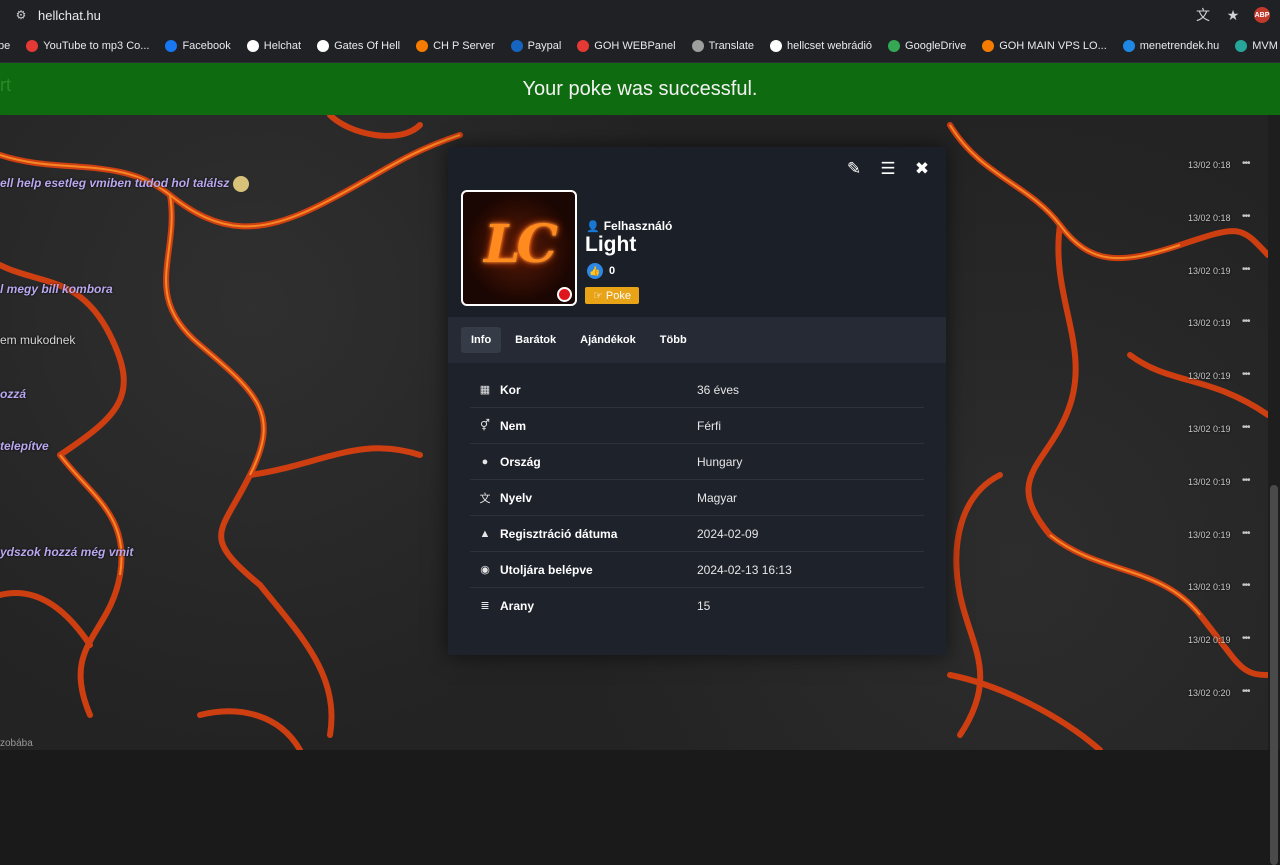 Image resolution: width=1280 pixels, height=865 pixels. What do you see at coordinates (1203, 15) in the screenshot?
I see `translate-icon: 文` at bounding box center [1203, 15].